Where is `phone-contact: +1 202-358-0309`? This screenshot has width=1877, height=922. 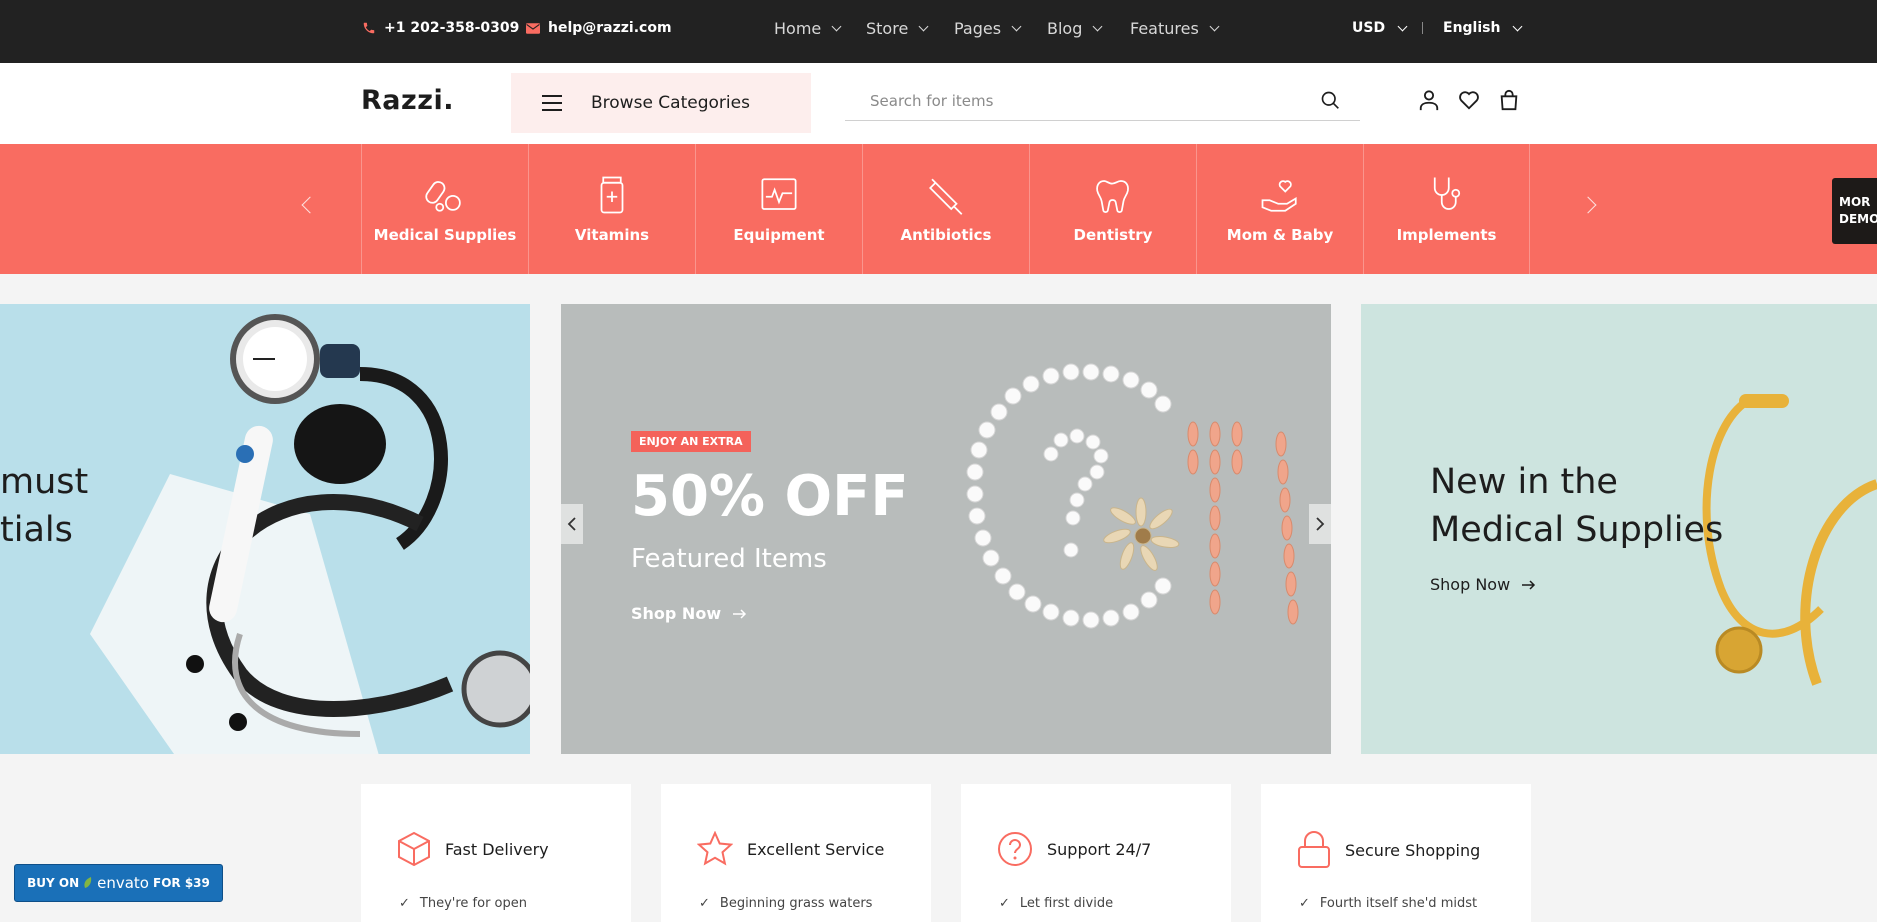
phone-contact: +1 202-358-0309 is located at coordinates (440, 28).